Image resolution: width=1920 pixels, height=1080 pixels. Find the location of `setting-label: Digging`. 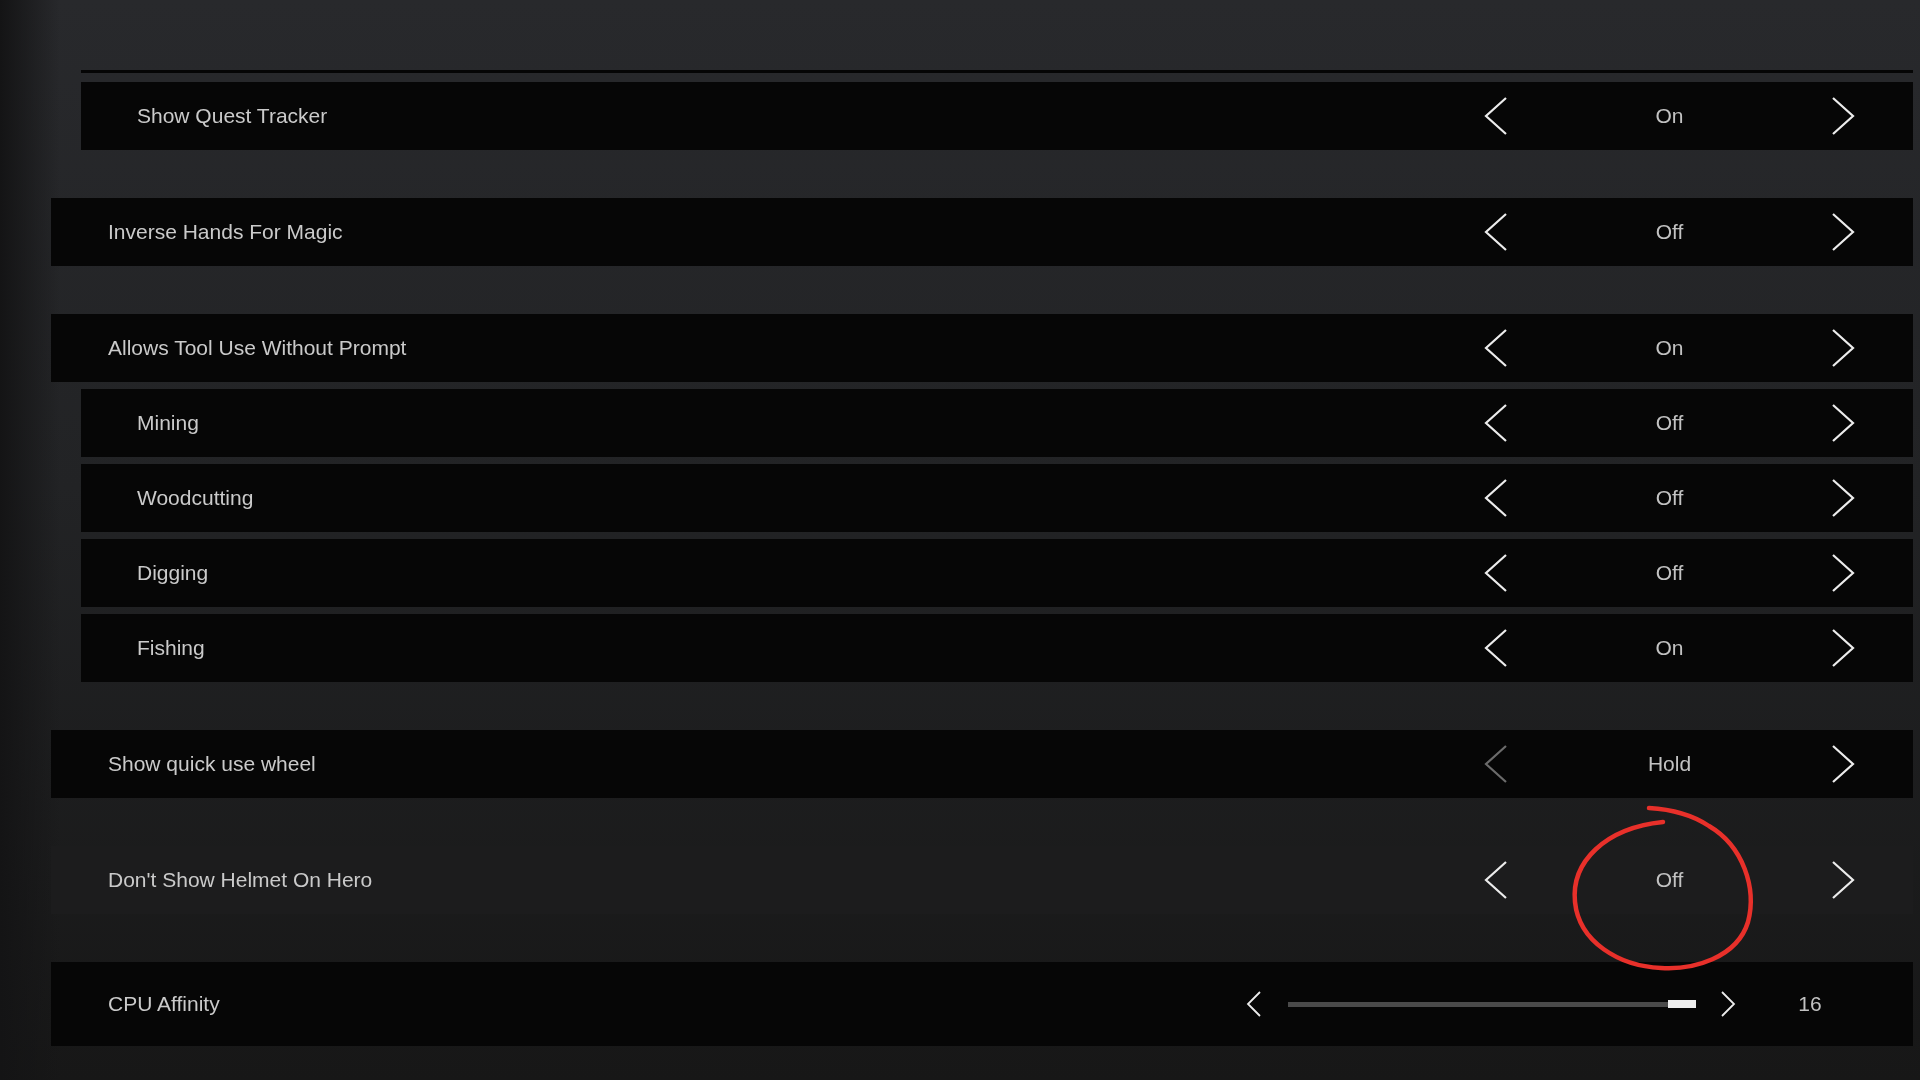

setting-label: Digging is located at coordinates (173, 573).